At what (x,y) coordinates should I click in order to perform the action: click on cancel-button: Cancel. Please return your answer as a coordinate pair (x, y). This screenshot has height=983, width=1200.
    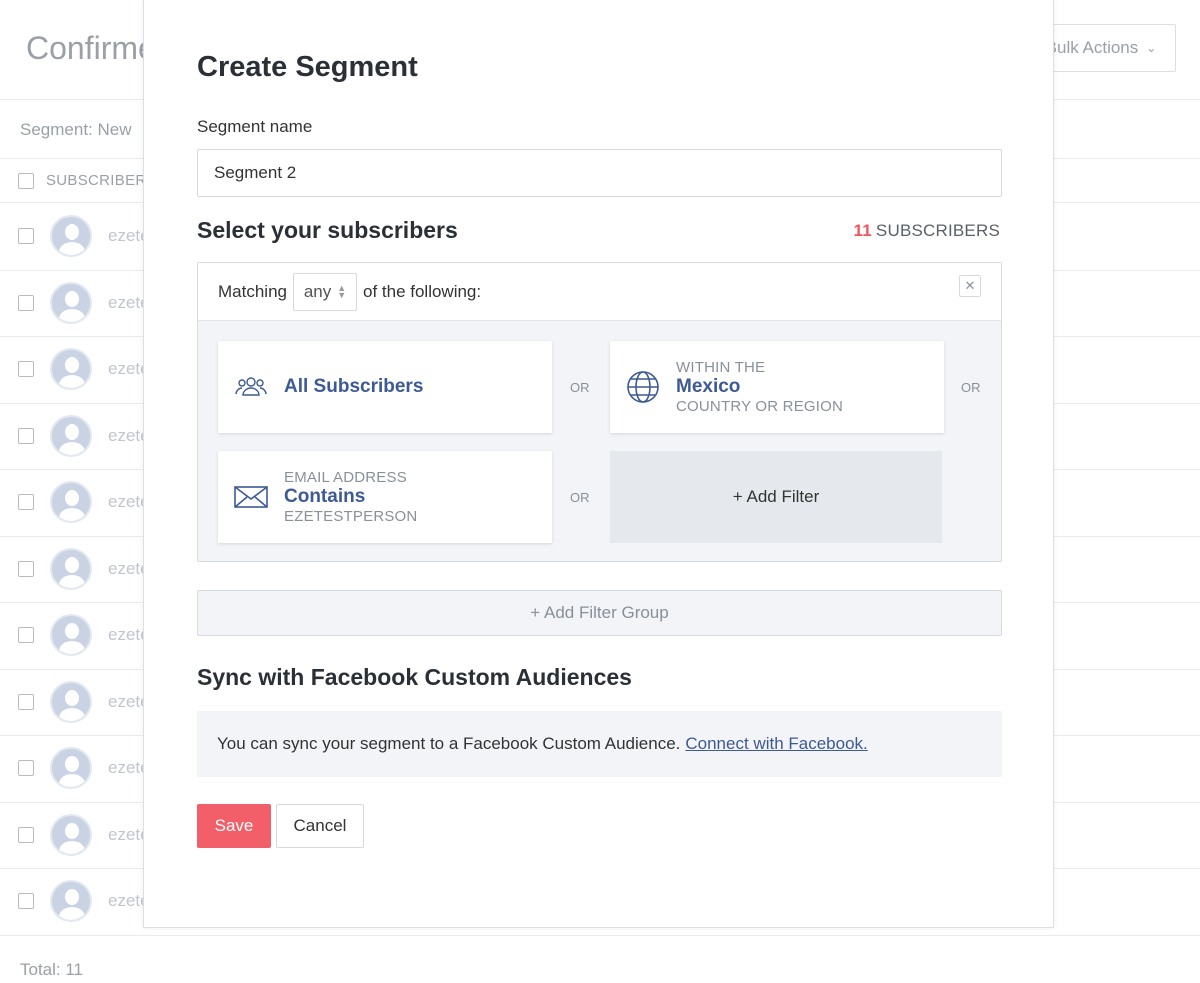
    Looking at the image, I should click on (320, 826).